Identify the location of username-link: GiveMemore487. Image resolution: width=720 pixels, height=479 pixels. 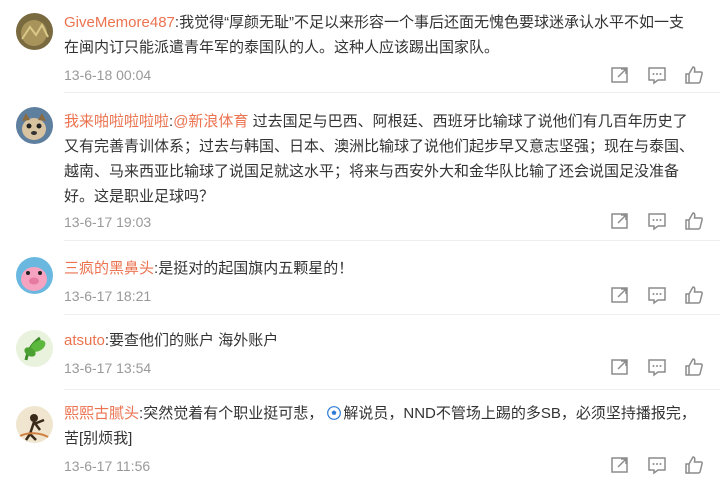
(119, 22).